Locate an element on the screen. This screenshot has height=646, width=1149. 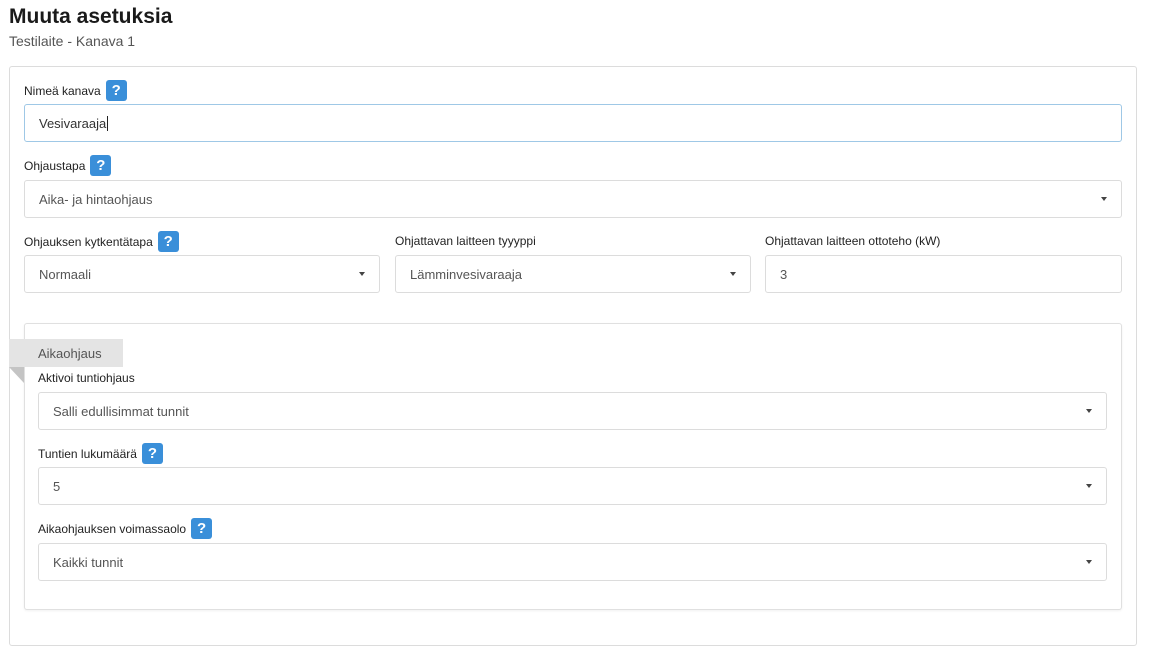
device-power-input: 3 is located at coordinates (943, 274).